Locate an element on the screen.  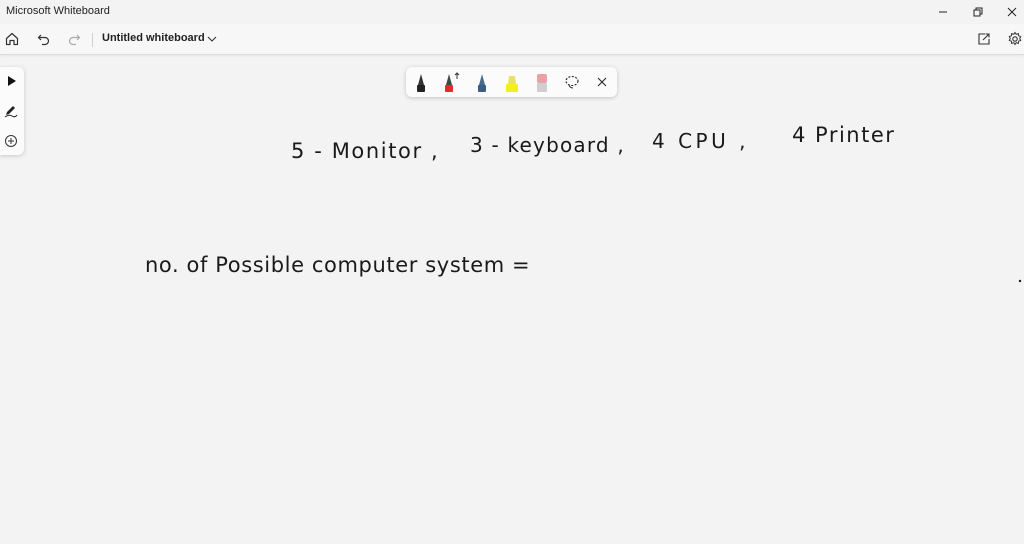
ink-cpu: 4 CPU , is located at coordinates (700, 141).